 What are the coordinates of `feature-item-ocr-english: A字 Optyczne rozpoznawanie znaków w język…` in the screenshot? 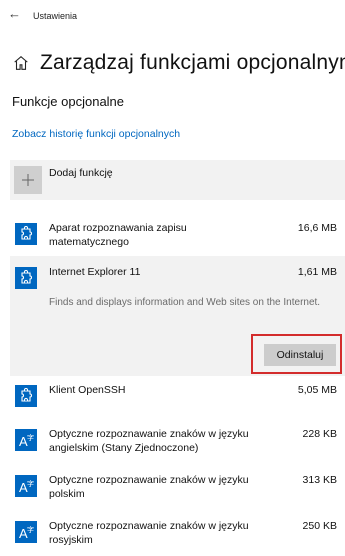 It's located at (177, 440).